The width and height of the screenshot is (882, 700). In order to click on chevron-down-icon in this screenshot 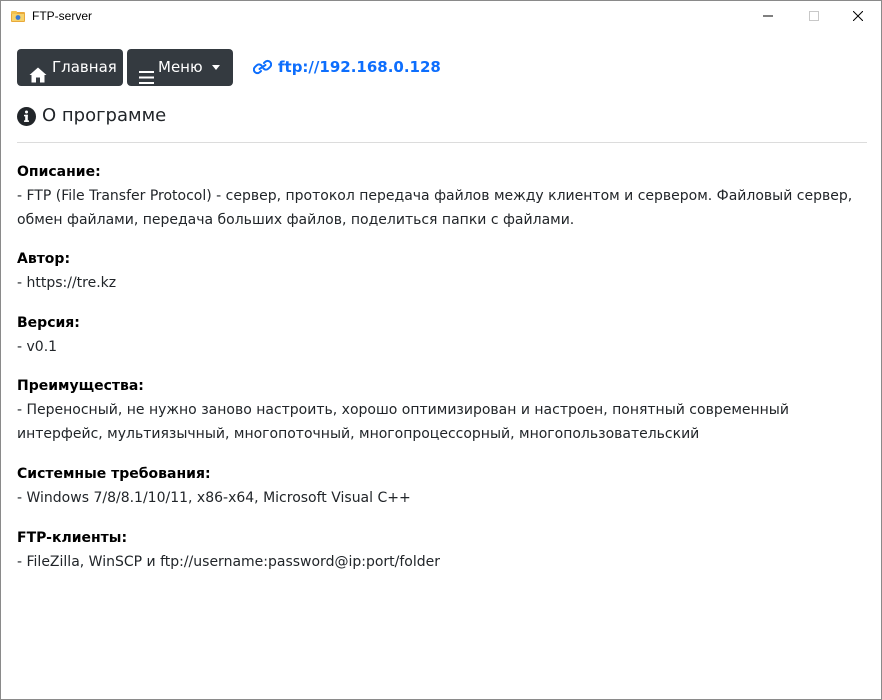, I will do `click(216, 67)`.